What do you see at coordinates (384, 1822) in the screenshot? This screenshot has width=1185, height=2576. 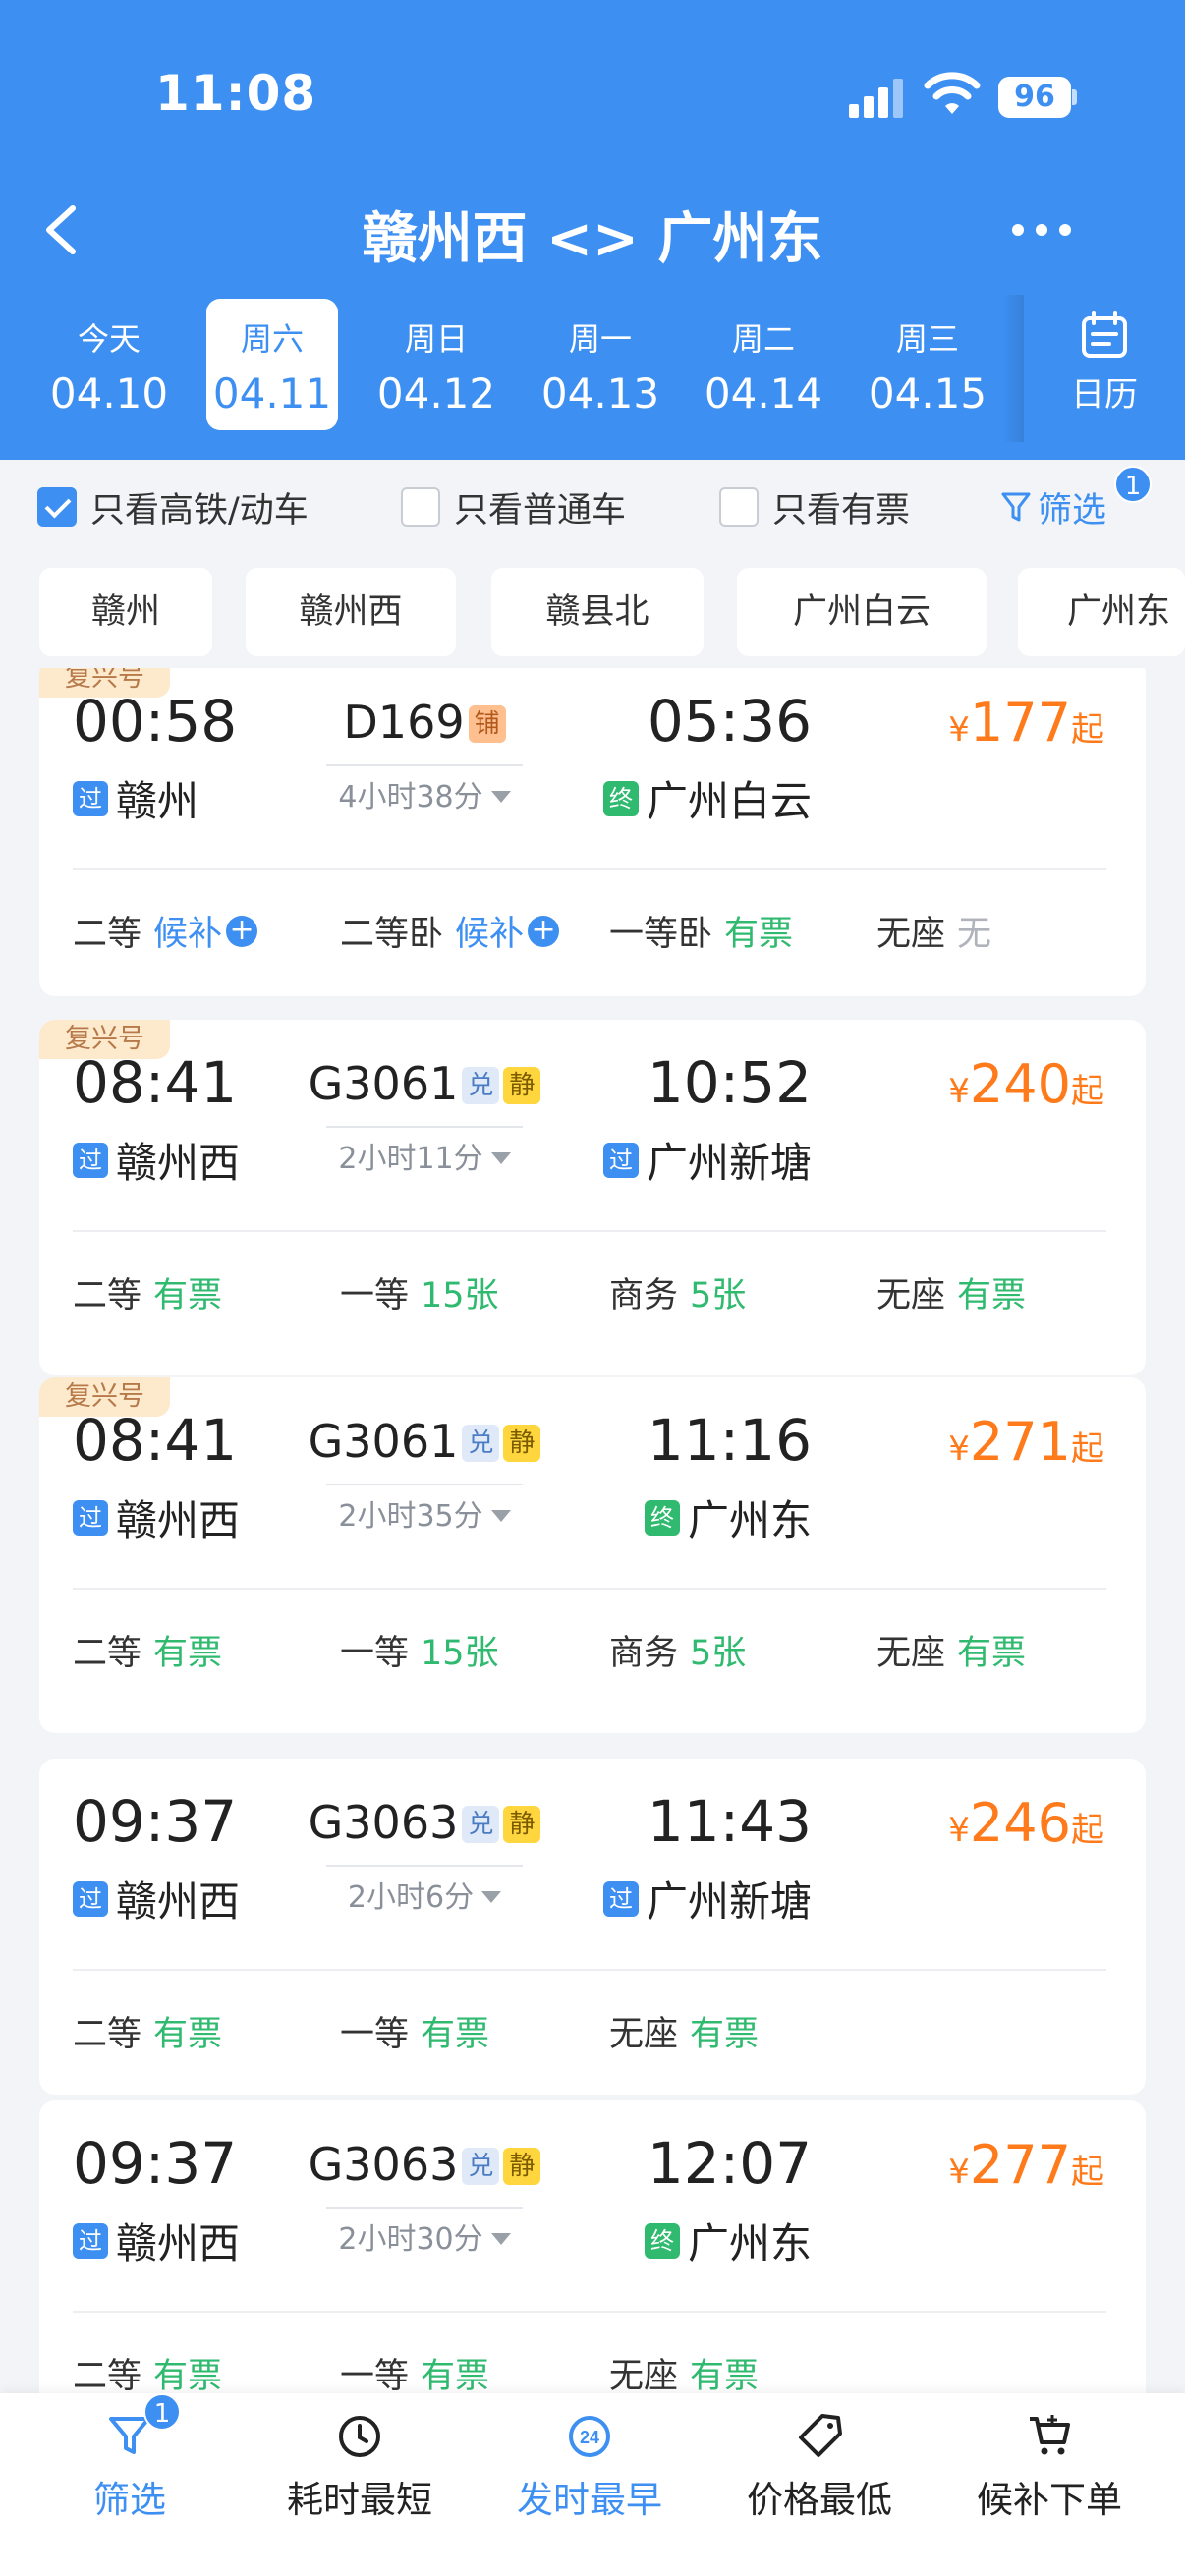 I see `train-number-text: G3063` at bounding box center [384, 1822].